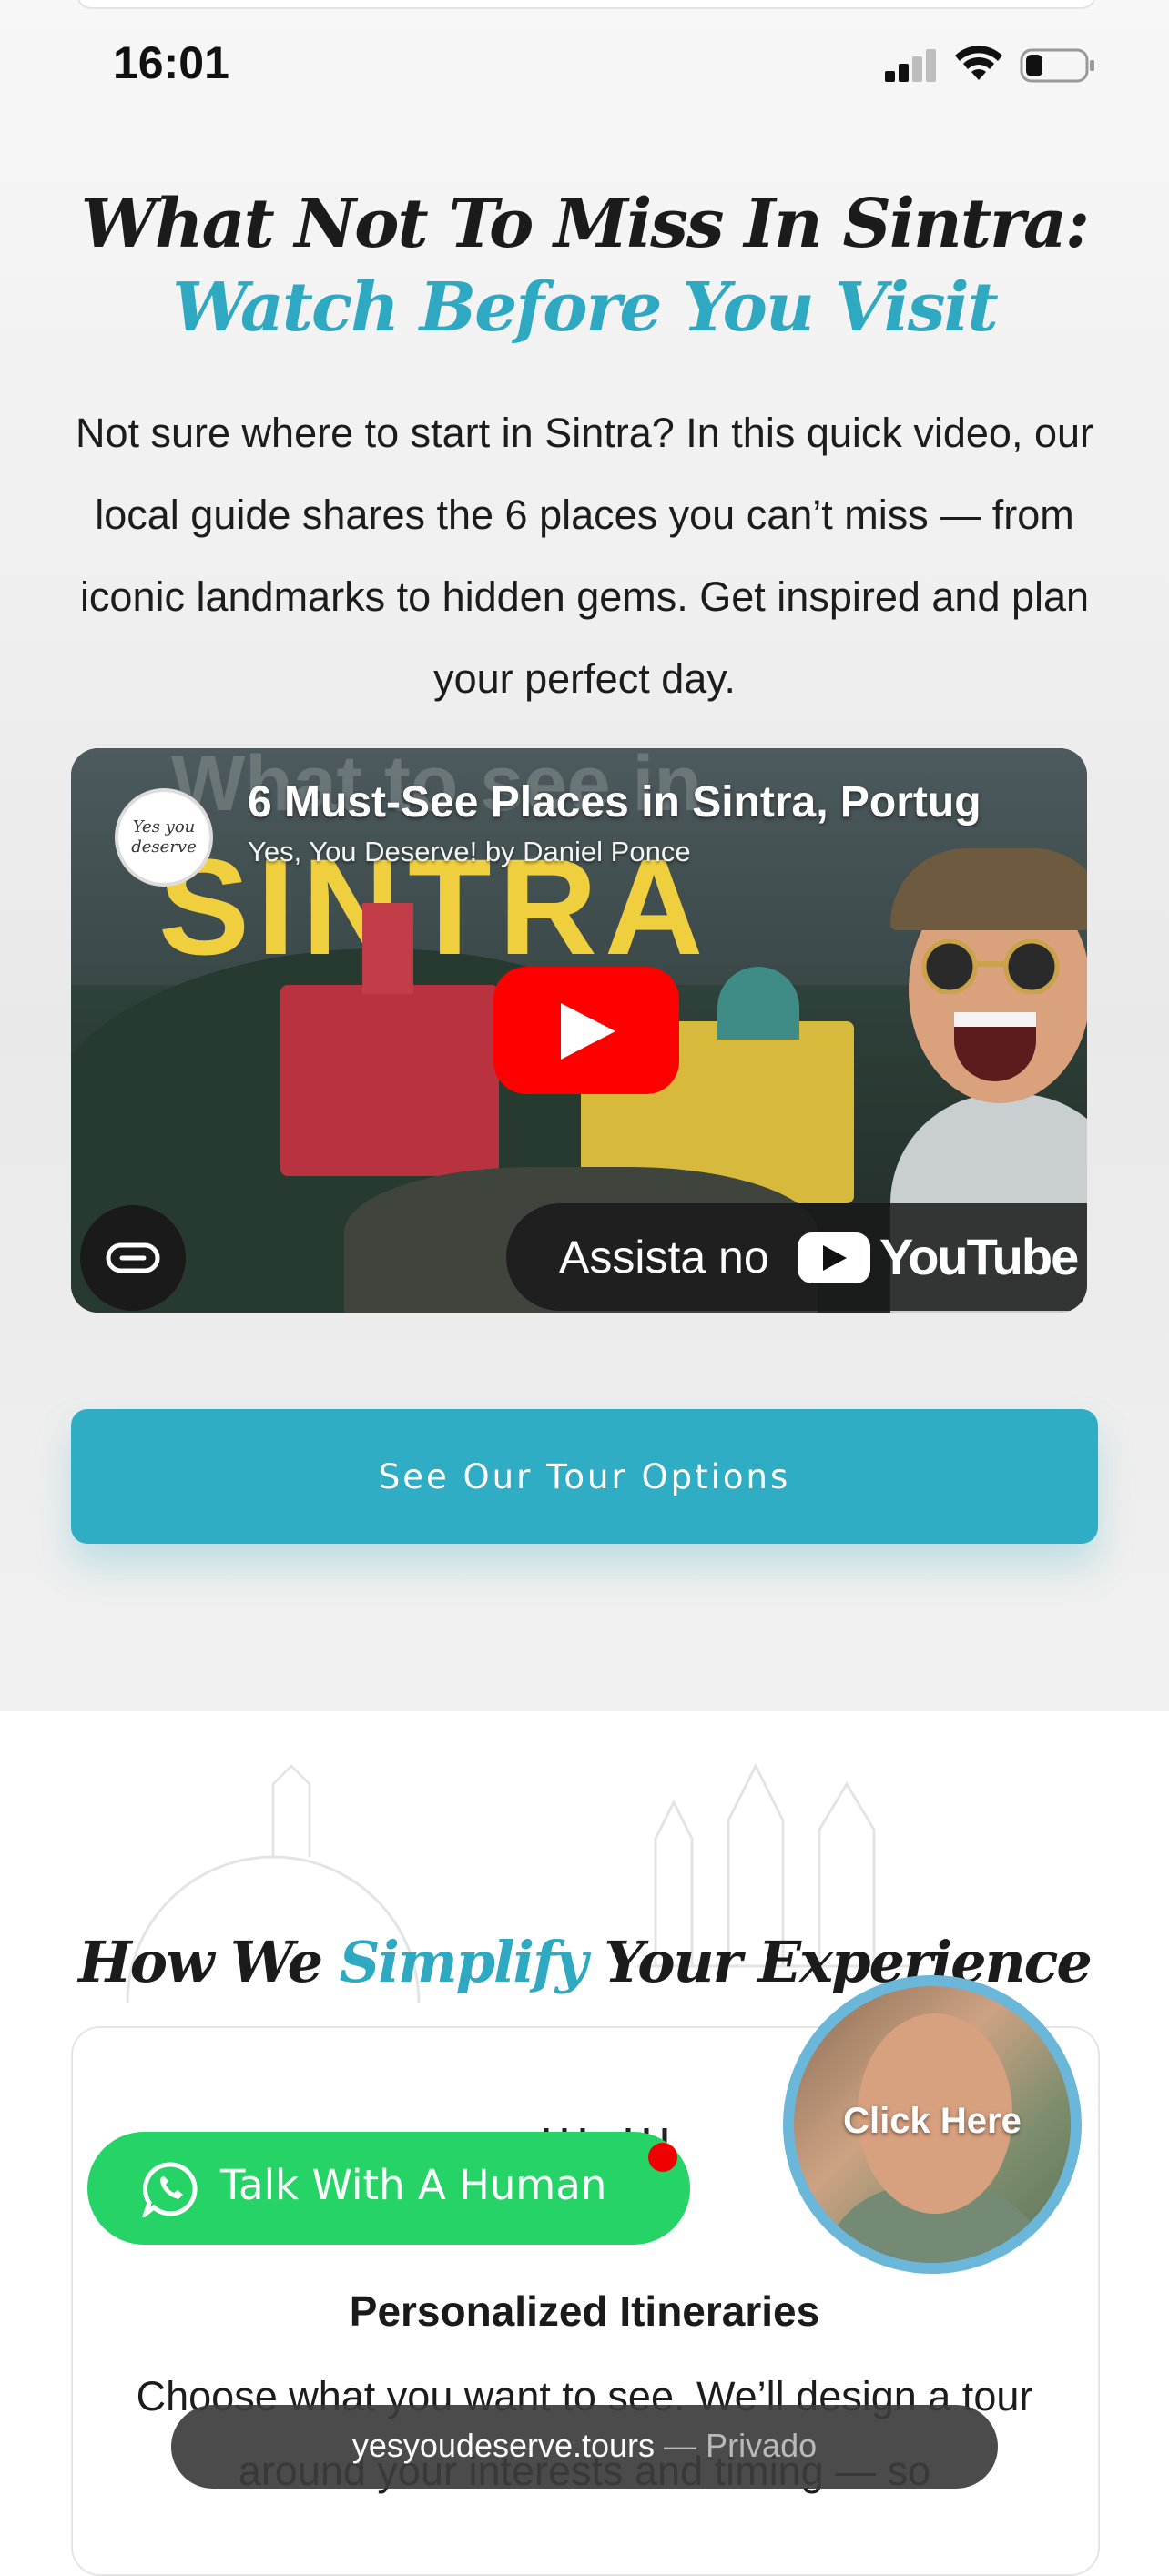 The height and width of the screenshot is (2576, 1169). I want to click on whatsapp-icon, so click(170, 2189).